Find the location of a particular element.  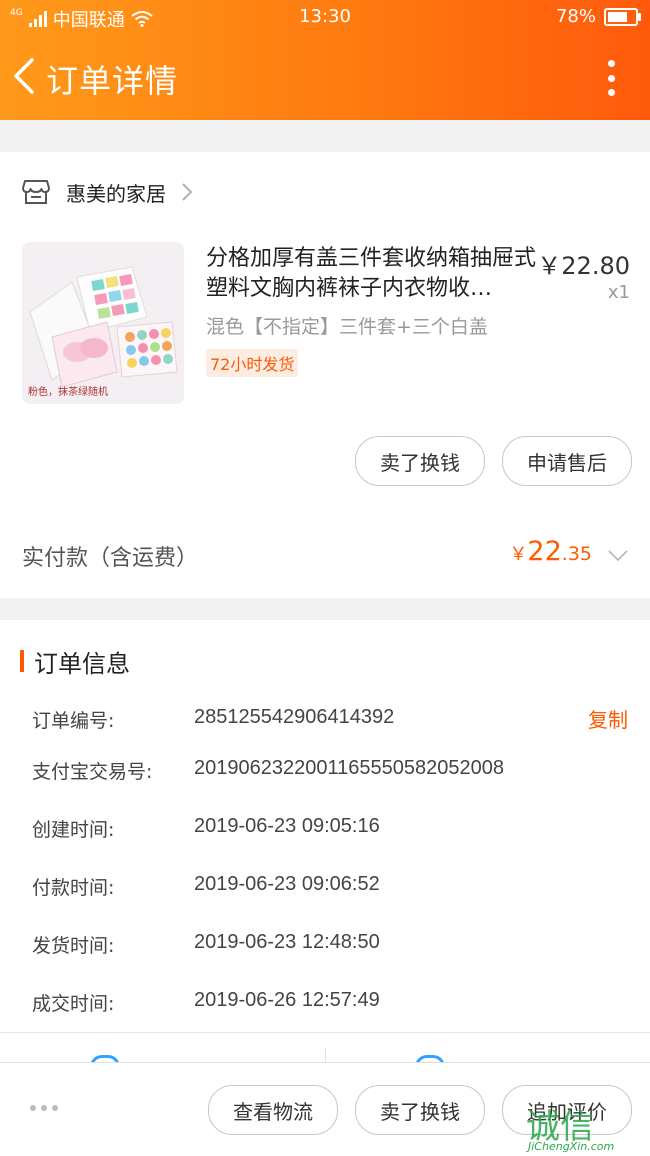

shop-name: 惠美的家居 is located at coordinates (116, 193).